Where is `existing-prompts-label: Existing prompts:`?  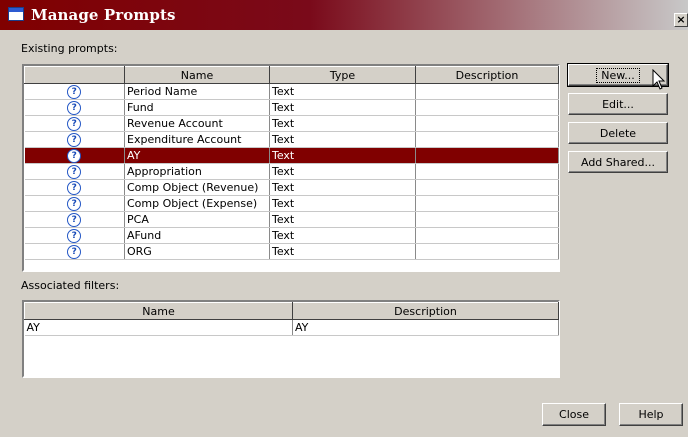 existing-prompts-label: Existing prompts: is located at coordinates (69, 48).